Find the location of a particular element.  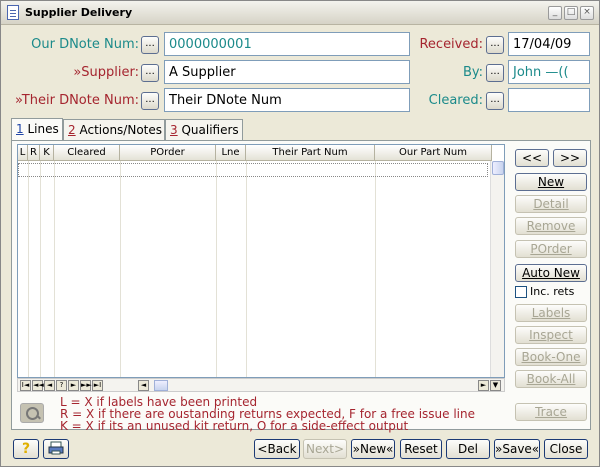

printer-icon is located at coordinates (56, 448).